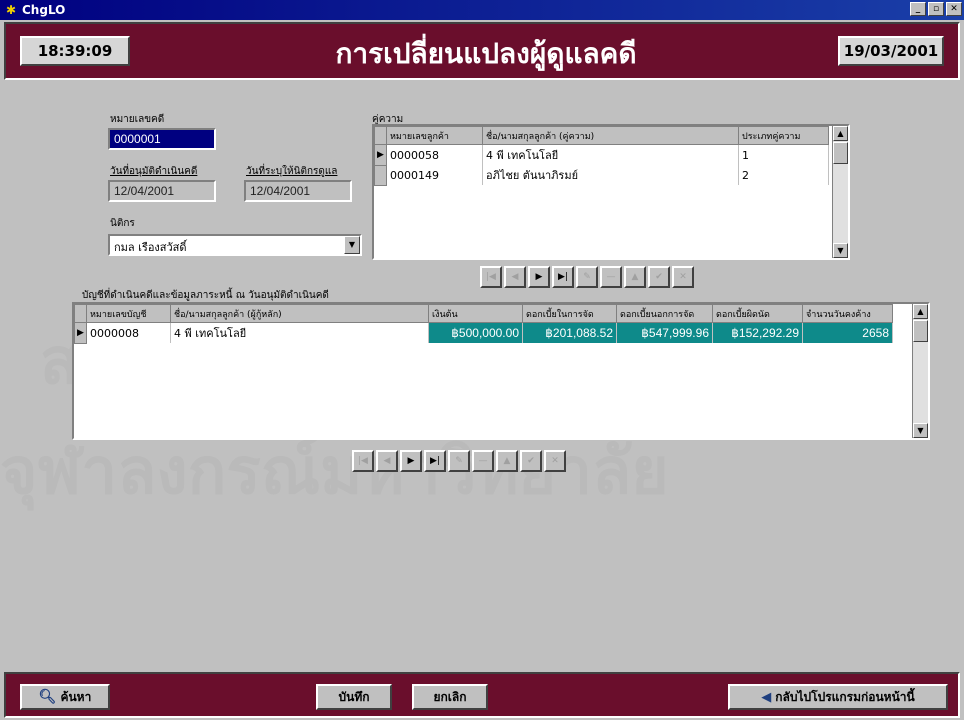 Image resolution: width=964 pixels, height=720 pixels. I want to click on window-controls: _ ▫ ✕, so click(936, 9).